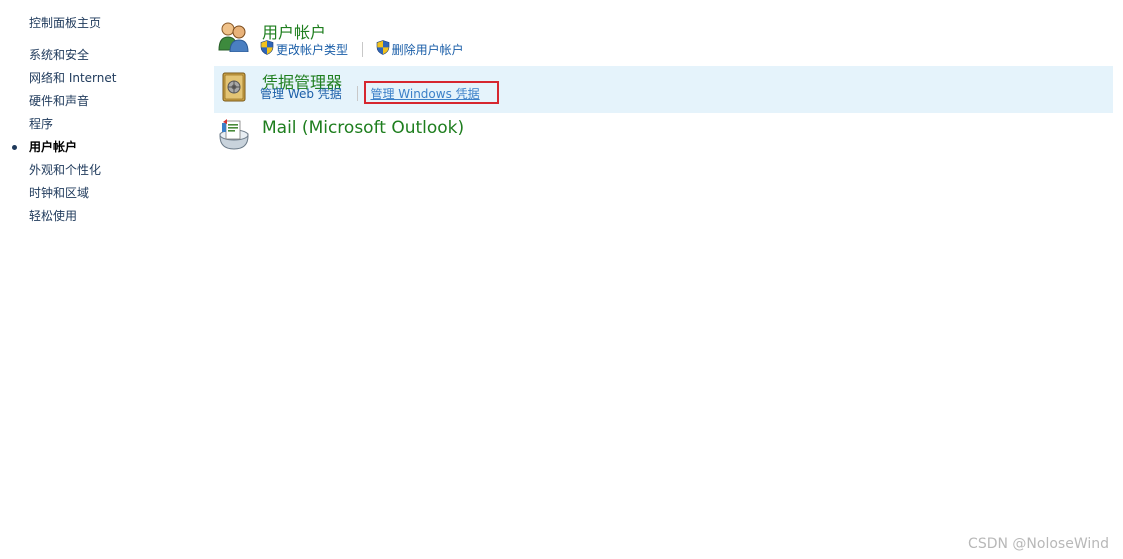 The image size is (1123, 559). I want to click on sidebar-item-system-security: 系统和安全, so click(58, 57).